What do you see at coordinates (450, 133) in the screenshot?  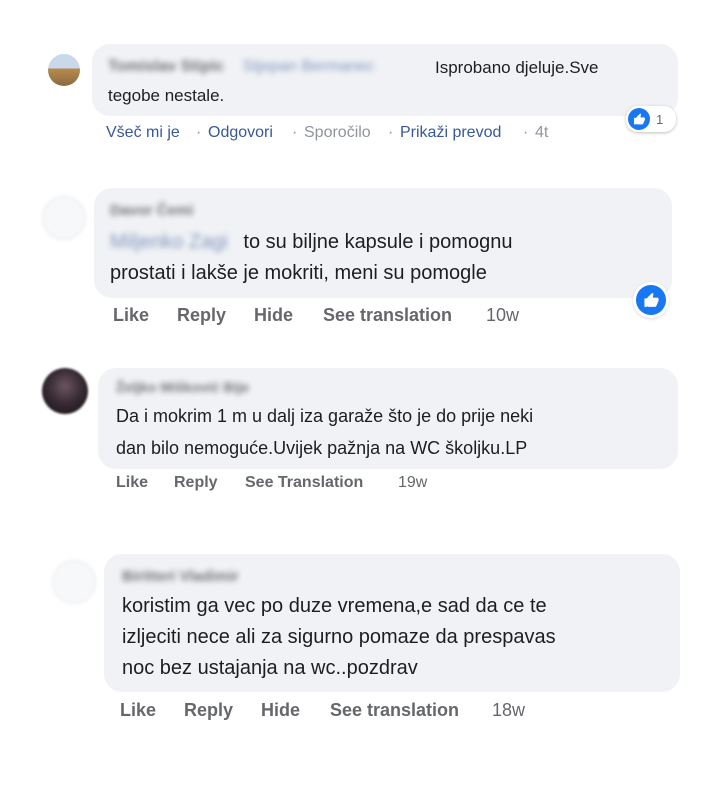 I see `translate-link: Prikaži prevod` at bounding box center [450, 133].